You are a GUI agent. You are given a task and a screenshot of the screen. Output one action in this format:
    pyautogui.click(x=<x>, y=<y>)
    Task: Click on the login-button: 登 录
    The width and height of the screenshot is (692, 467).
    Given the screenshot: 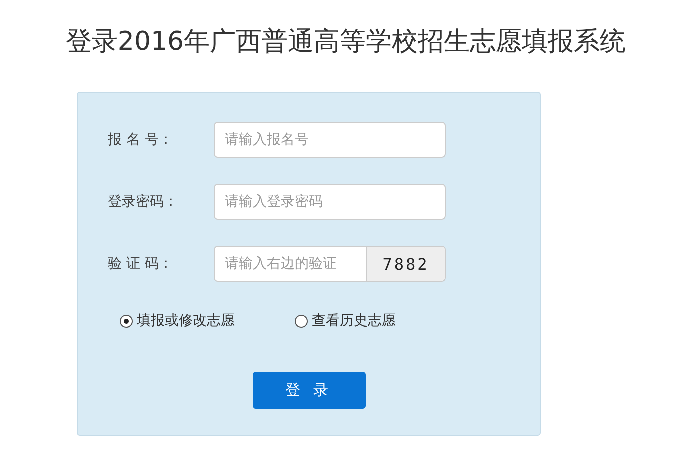 What is the action you would take?
    pyautogui.click(x=309, y=390)
    